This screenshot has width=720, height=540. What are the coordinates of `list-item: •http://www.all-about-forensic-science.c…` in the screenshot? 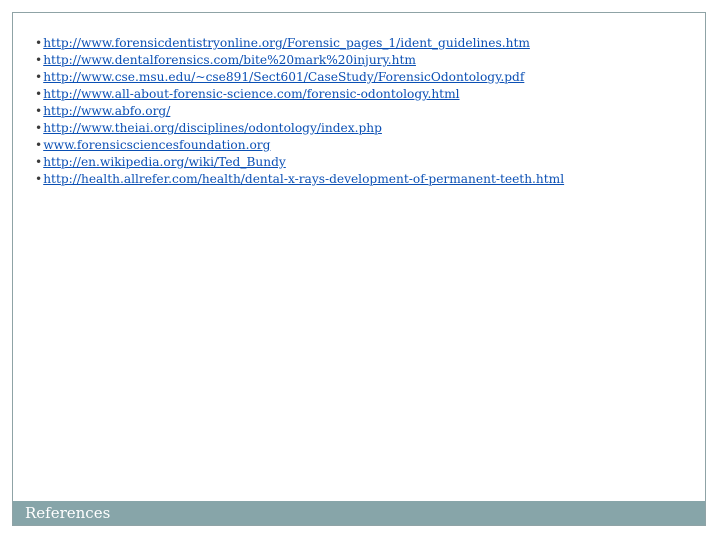 It's located at (299, 94).